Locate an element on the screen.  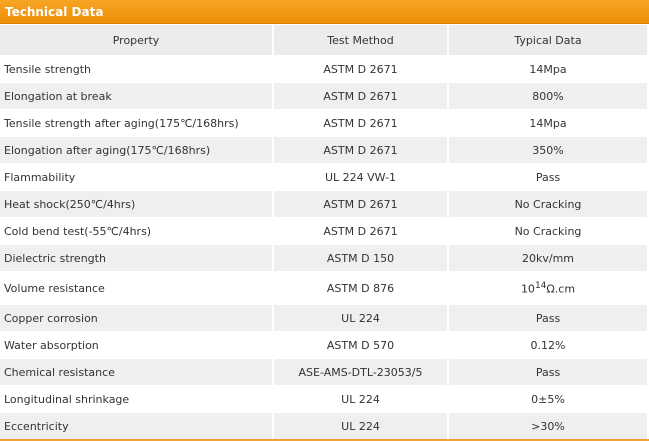
property-cell: Copper corrosion is located at coordinates (137, 317).